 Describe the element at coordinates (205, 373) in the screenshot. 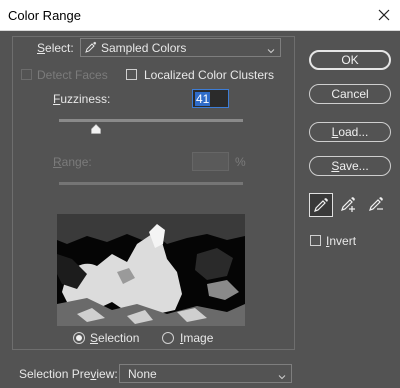

I see `selection-preview-dropdown: None` at that location.